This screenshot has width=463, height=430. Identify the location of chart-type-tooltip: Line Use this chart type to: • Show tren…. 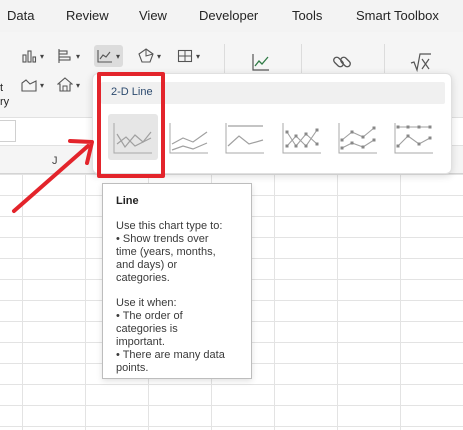
(177, 281).